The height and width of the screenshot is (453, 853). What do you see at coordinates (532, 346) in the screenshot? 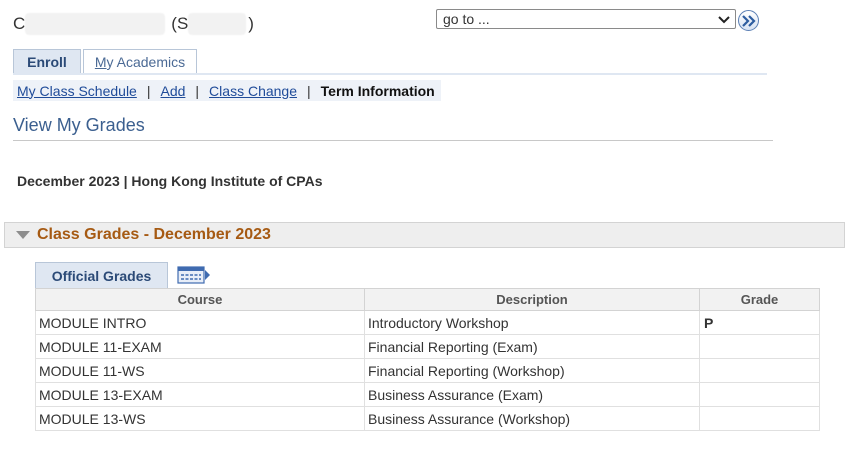
I see `description-cell: Financial Reporting (Exam)` at bounding box center [532, 346].